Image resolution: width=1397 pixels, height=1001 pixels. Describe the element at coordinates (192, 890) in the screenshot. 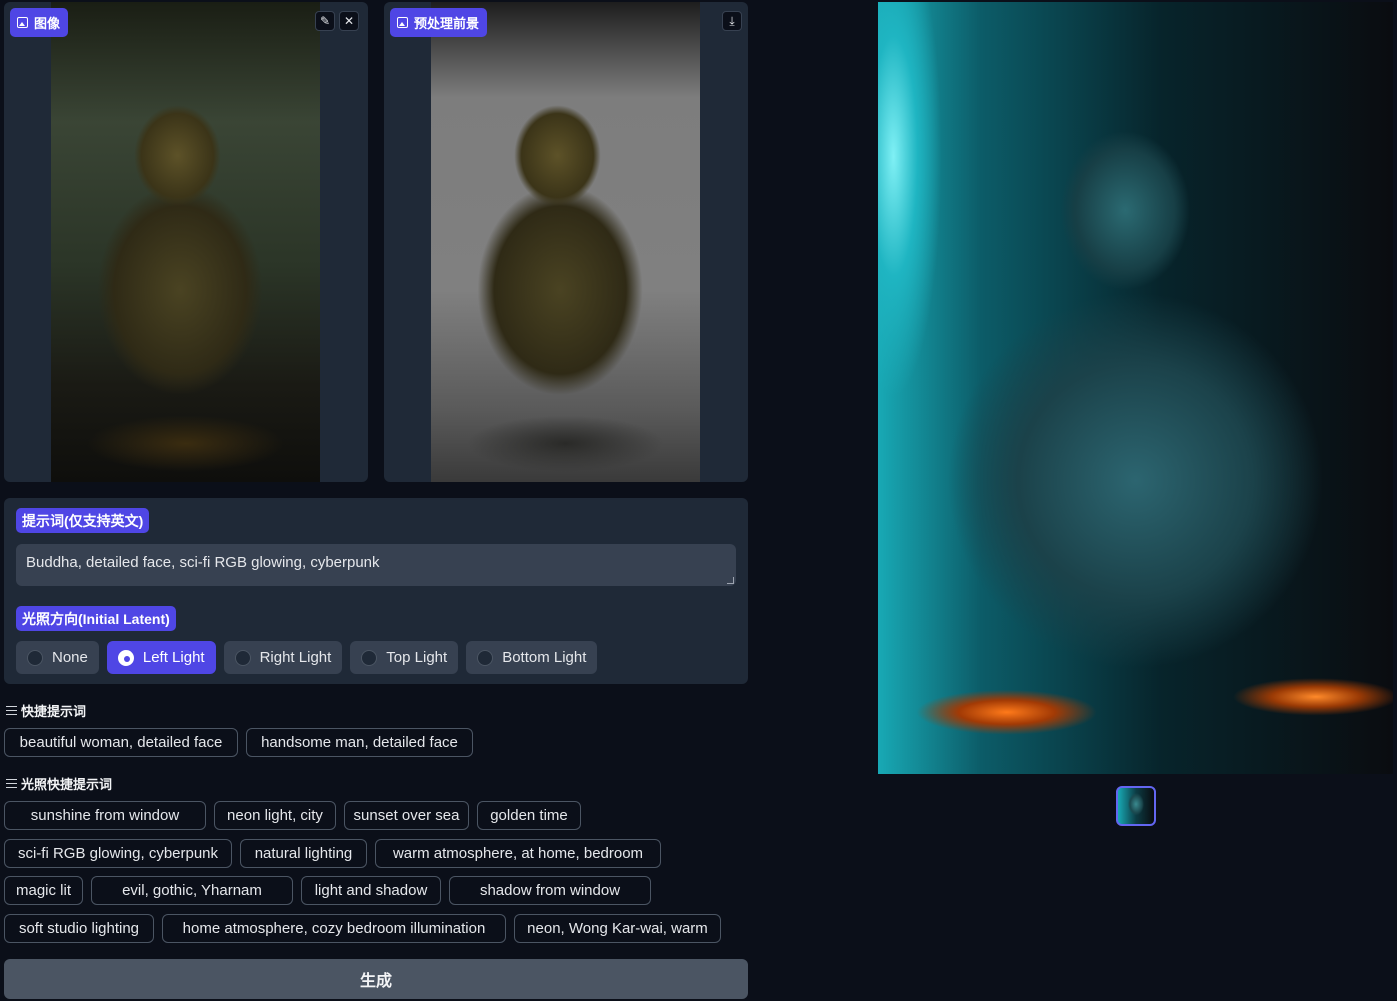

I see `lighting-prompt-chip: evil, gothic, Yharnam` at that location.